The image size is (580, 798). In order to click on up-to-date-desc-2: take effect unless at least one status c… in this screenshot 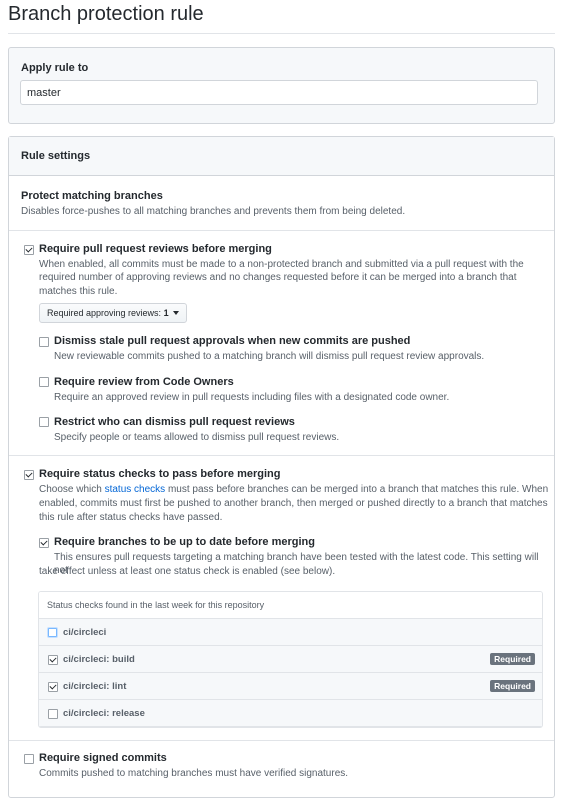, I will do `click(187, 571)`.